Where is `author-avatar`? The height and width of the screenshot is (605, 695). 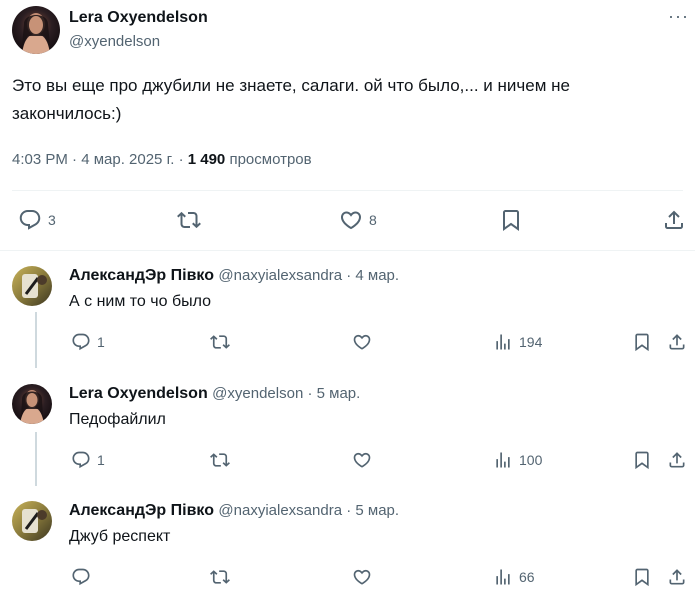
author-avatar is located at coordinates (36, 30).